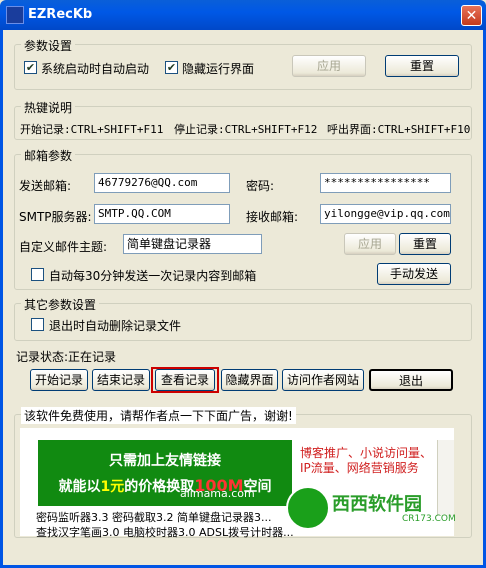  I want to click on app-icon, so click(15, 15).